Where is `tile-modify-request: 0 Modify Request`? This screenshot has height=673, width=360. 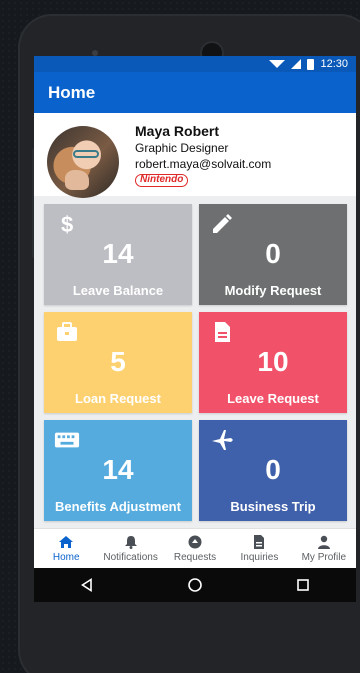
tile-modify-request: 0 Modify Request is located at coordinates (273, 254).